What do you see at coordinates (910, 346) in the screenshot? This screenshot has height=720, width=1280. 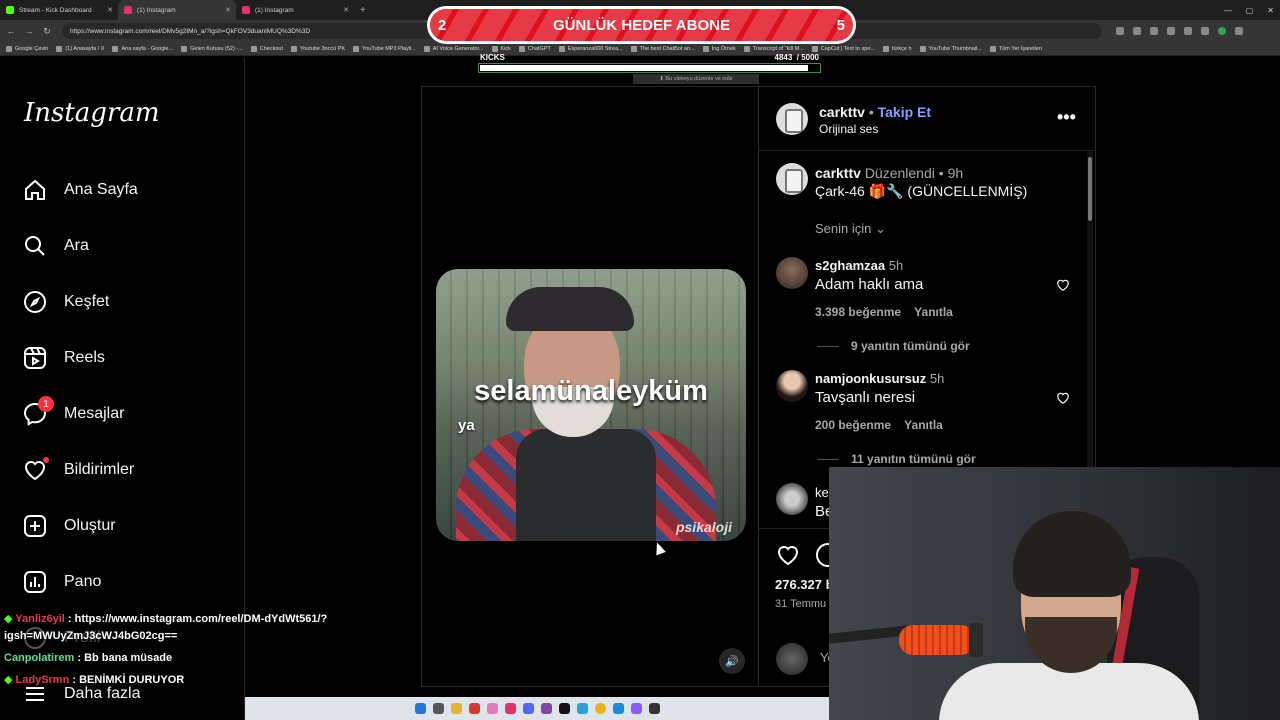 I see `view-replies-label: 9 yanıtın tümünü gör` at bounding box center [910, 346].